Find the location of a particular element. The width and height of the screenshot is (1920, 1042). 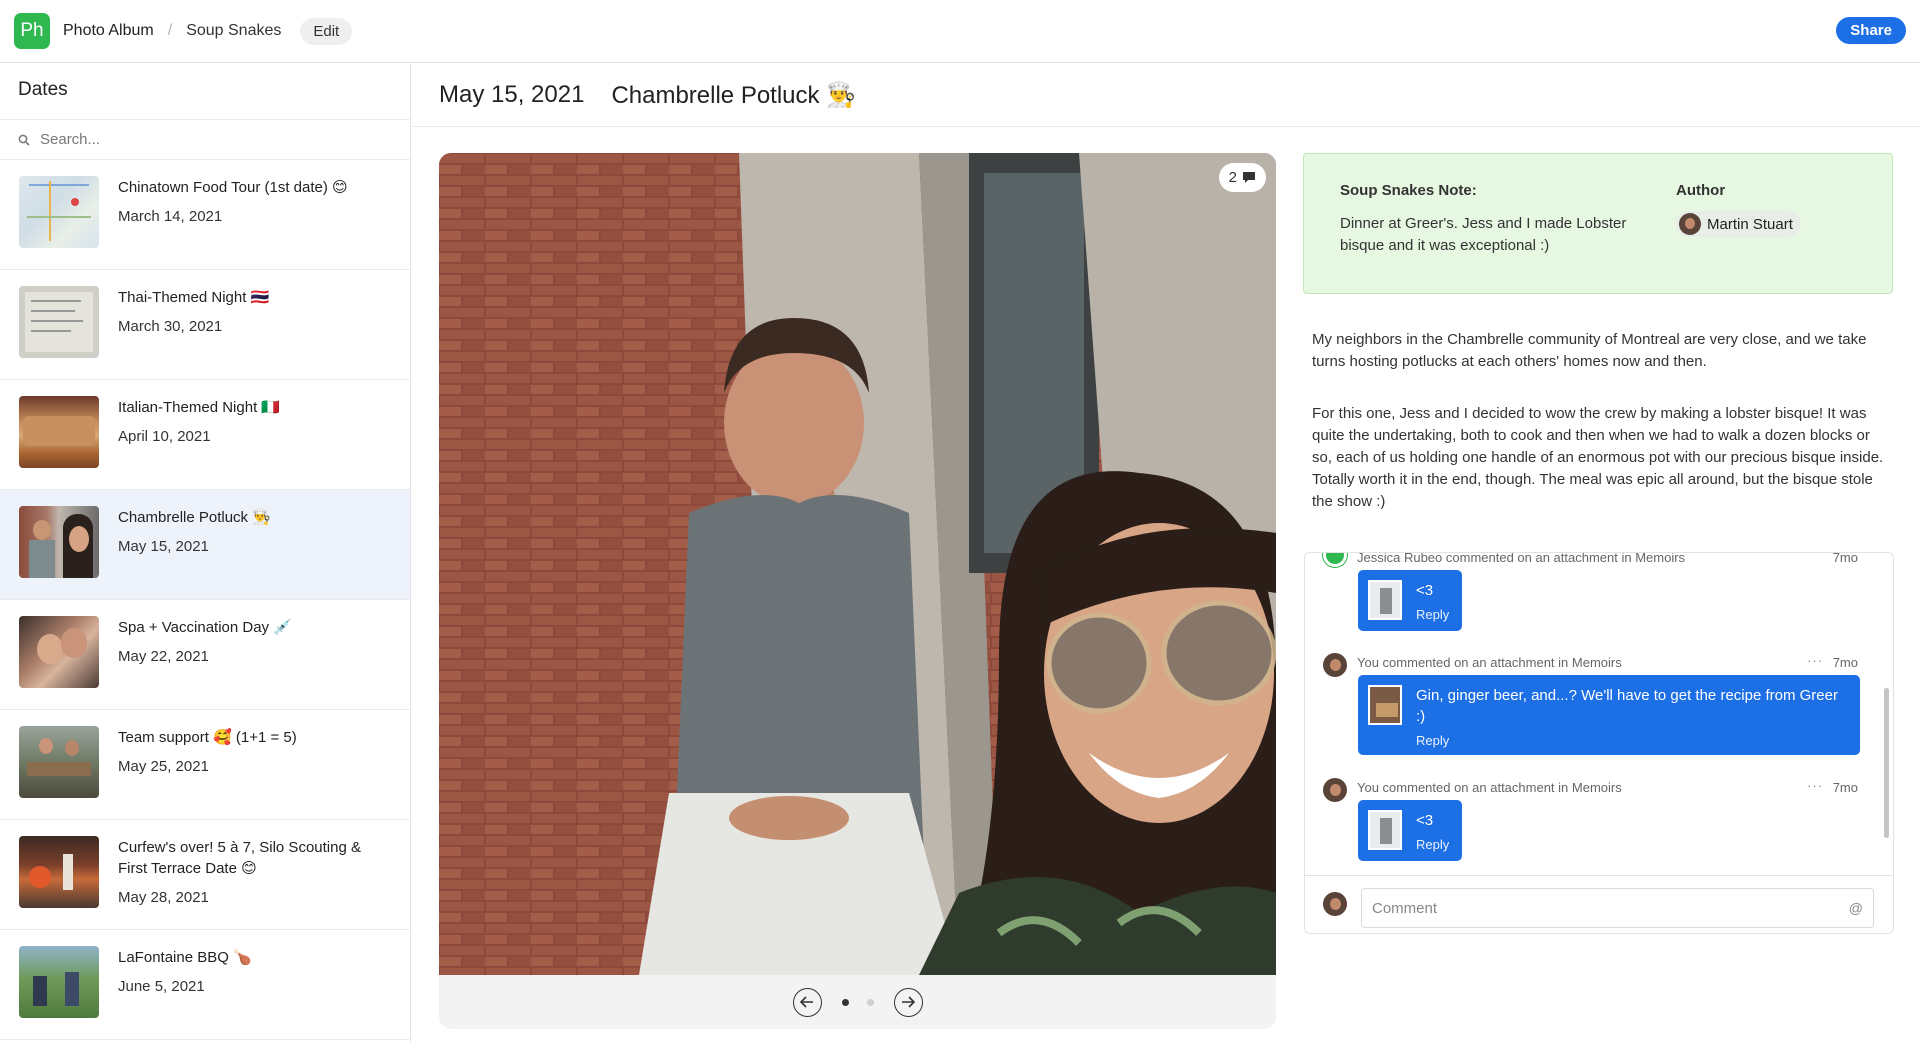

share-button: Share is located at coordinates (1871, 30).